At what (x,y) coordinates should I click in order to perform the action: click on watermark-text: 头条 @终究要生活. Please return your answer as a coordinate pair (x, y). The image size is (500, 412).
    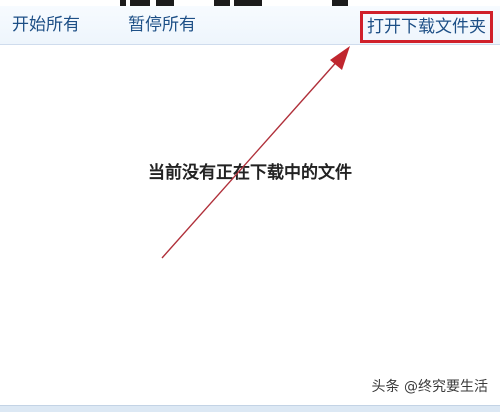
    Looking at the image, I should click on (429, 387).